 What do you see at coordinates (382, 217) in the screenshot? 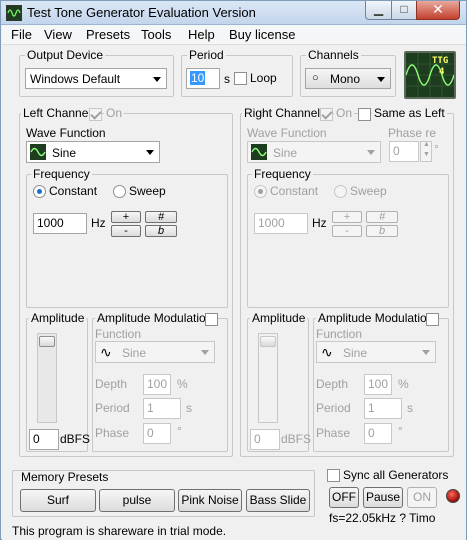
I see `right-freq-sharp-button: #` at bounding box center [382, 217].